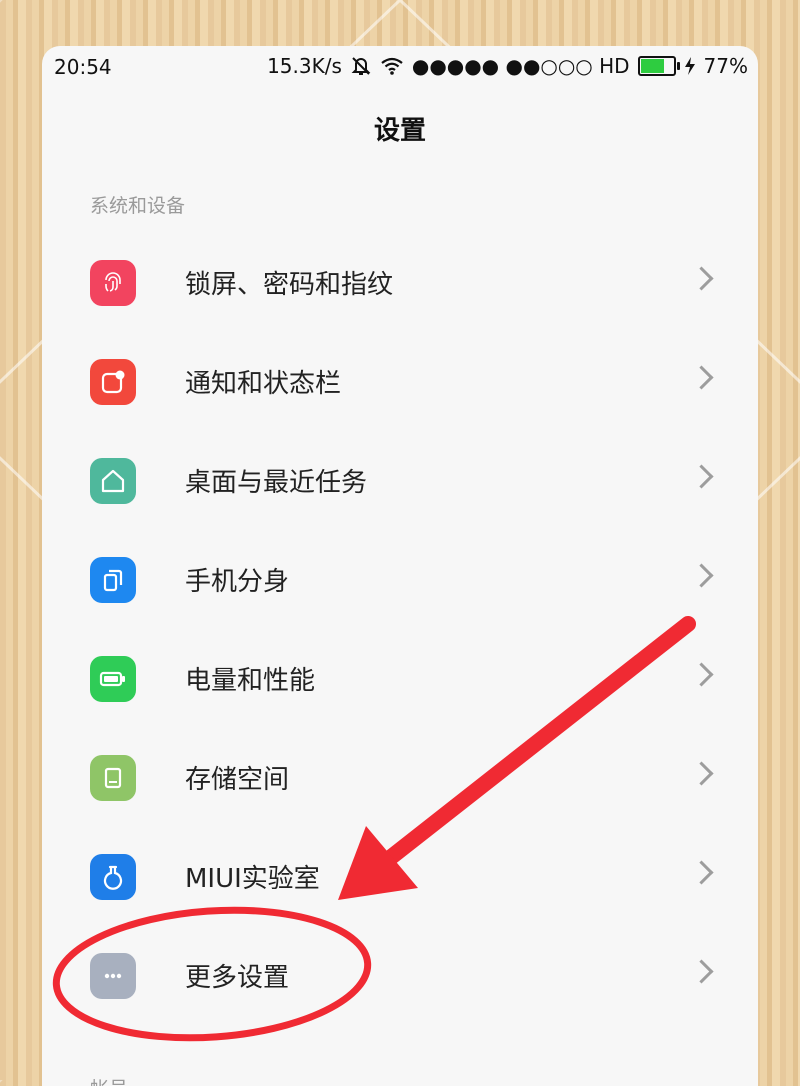 The height and width of the screenshot is (1086, 800). I want to click on settings-item-label: 通知和状态栏, so click(263, 384).